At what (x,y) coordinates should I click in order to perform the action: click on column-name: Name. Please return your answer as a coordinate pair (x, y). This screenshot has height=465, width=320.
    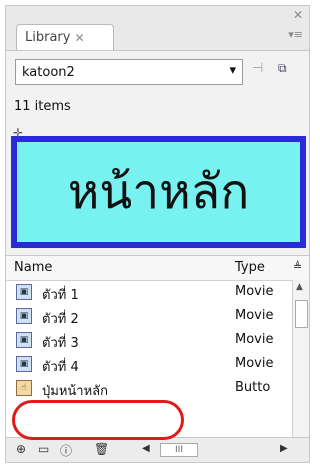
    Looking at the image, I should click on (33, 267).